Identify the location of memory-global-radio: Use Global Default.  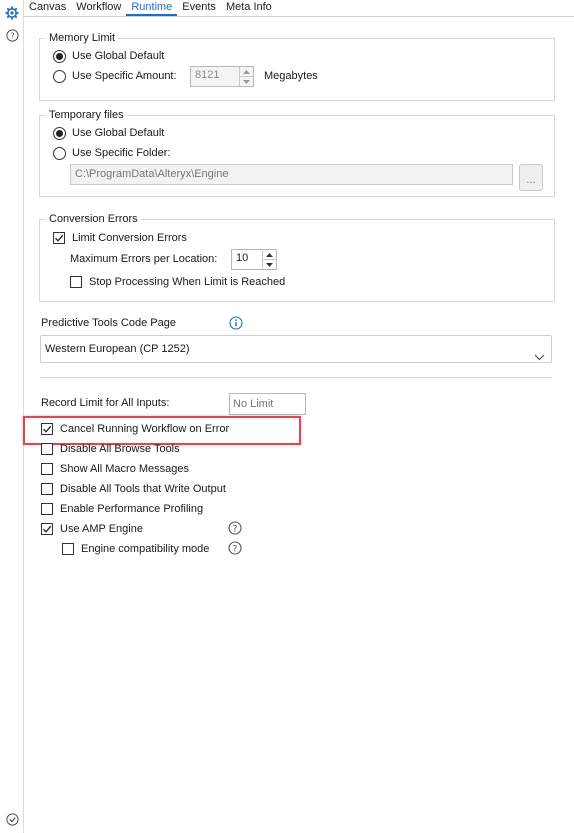
(108, 56).